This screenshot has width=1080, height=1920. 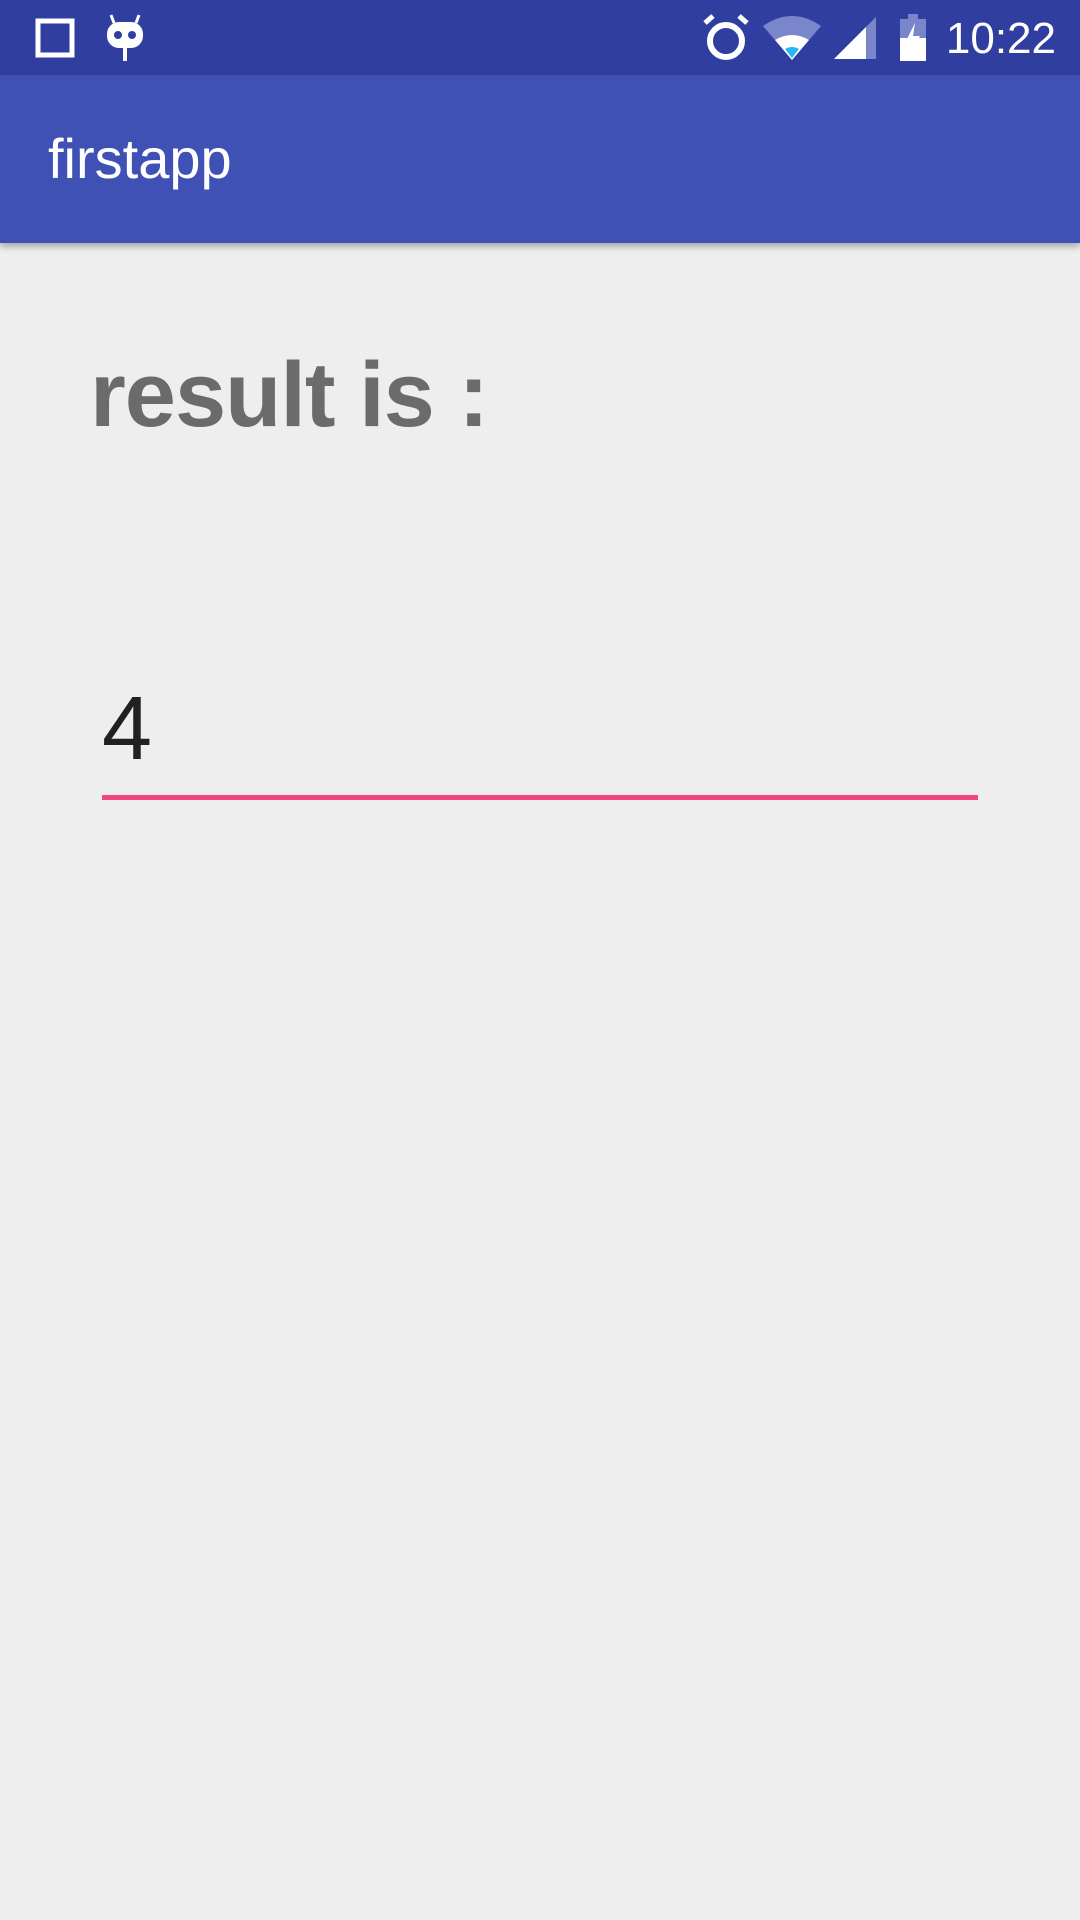 I want to click on result-field: 4, so click(x=540, y=736).